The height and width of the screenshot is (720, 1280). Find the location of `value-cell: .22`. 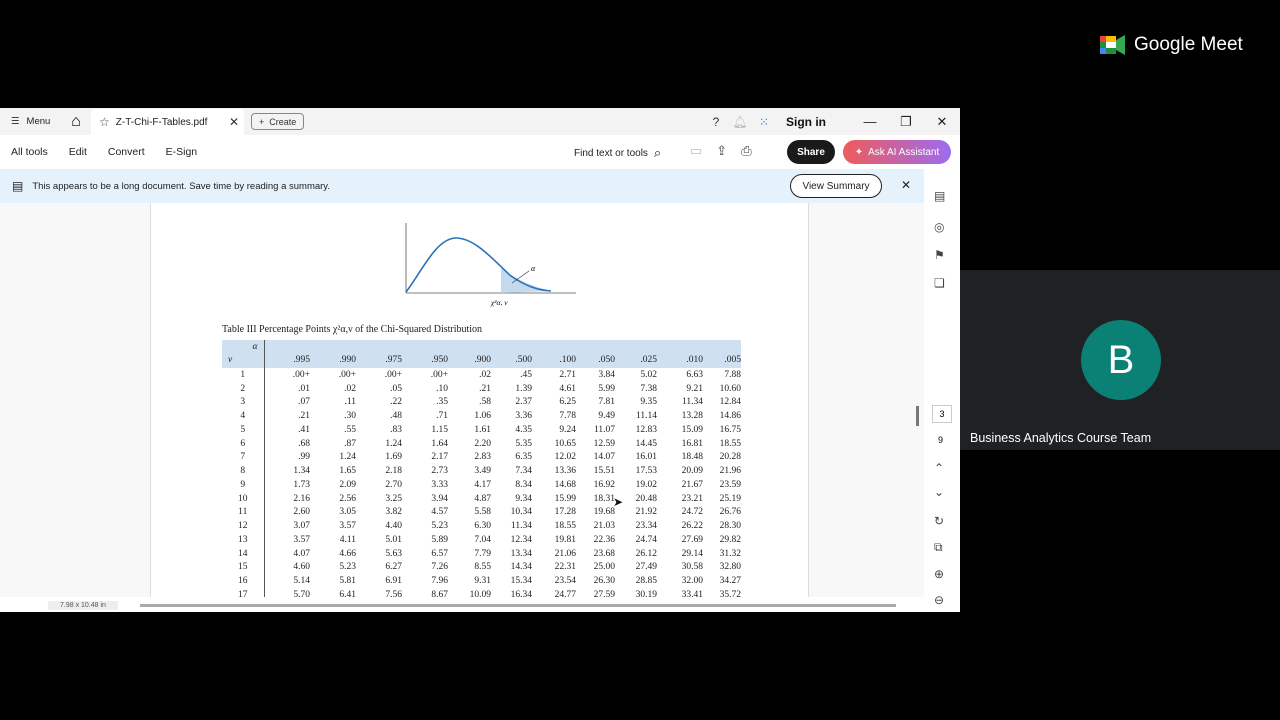

value-cell: .22 is located at coordinates (396, 402).